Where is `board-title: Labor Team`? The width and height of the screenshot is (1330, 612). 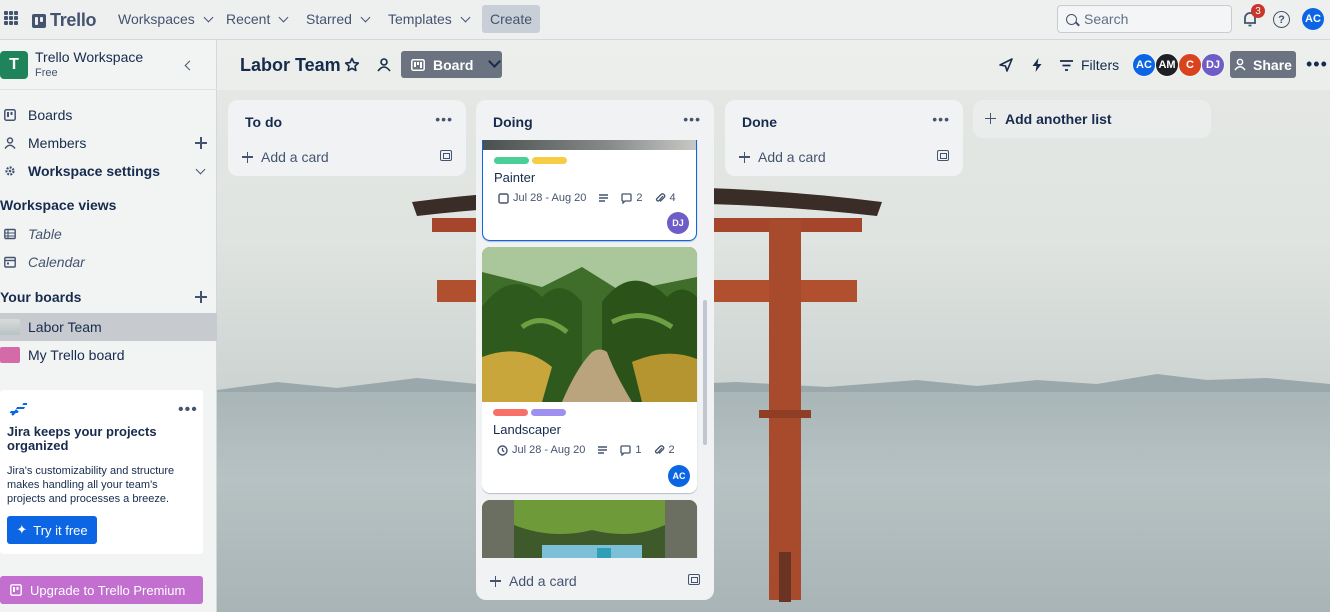
board-title: Labor Team is located at coordinates (290, 65).